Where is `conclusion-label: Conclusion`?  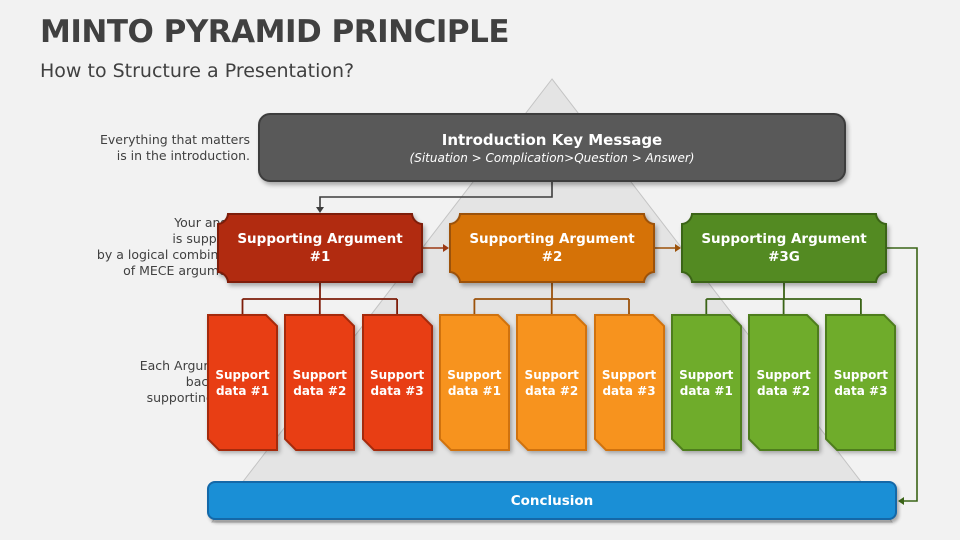 conclusion-label: Conclusion is located at coordinates (552, 500).